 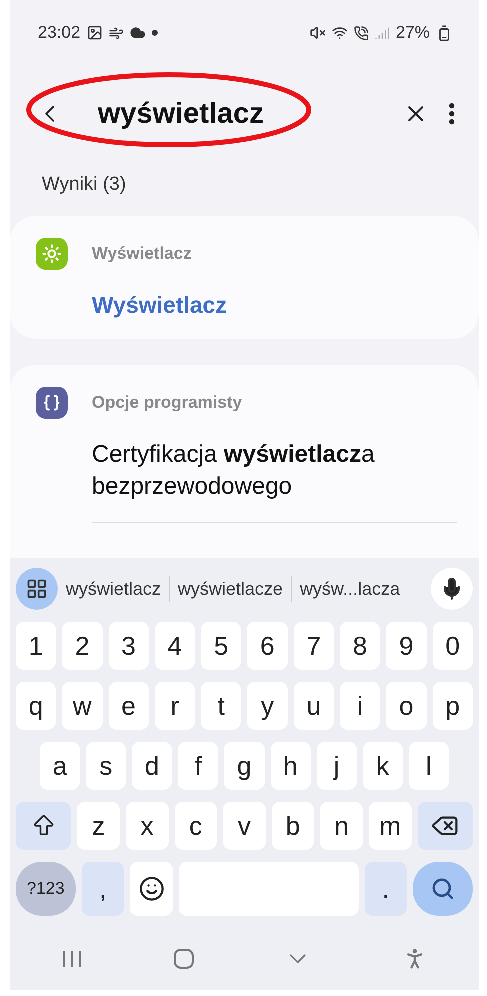 What do you see at coordinates (106, 766) in the screenshot?
I see `keyboard-key: s` at bounding box center [106, 766].